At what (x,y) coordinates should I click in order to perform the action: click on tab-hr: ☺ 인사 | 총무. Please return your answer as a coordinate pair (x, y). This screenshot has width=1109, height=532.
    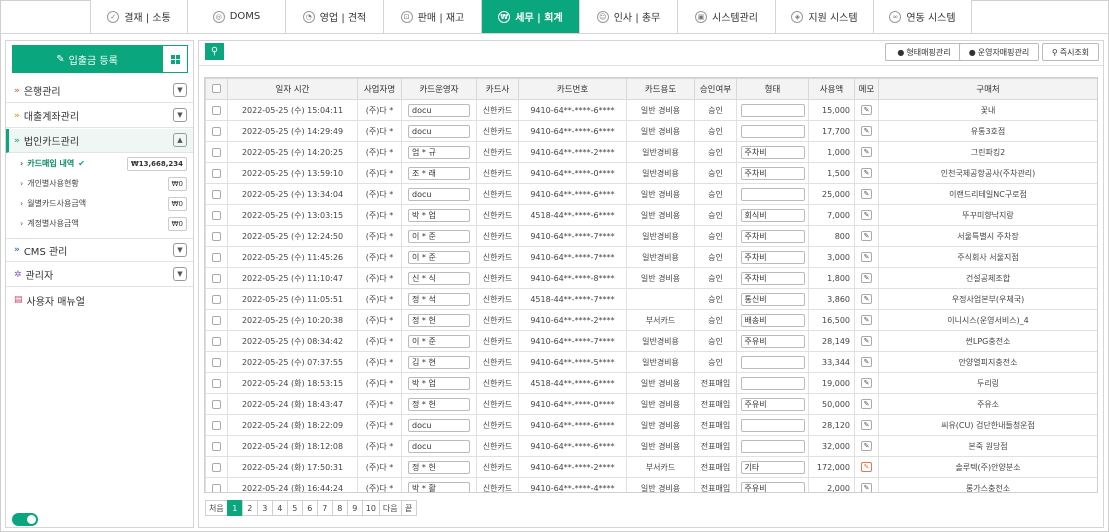
    Looking at the image, I should click on (629, 16).